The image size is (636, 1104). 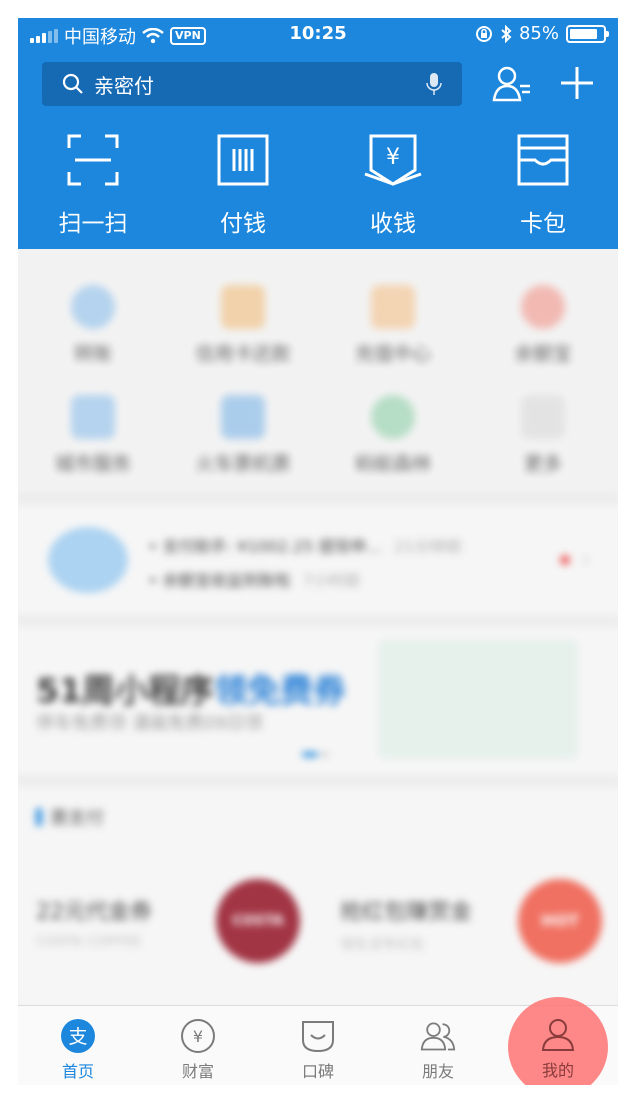 I want to click on status-right: 85%, so click(x=542, y=33).